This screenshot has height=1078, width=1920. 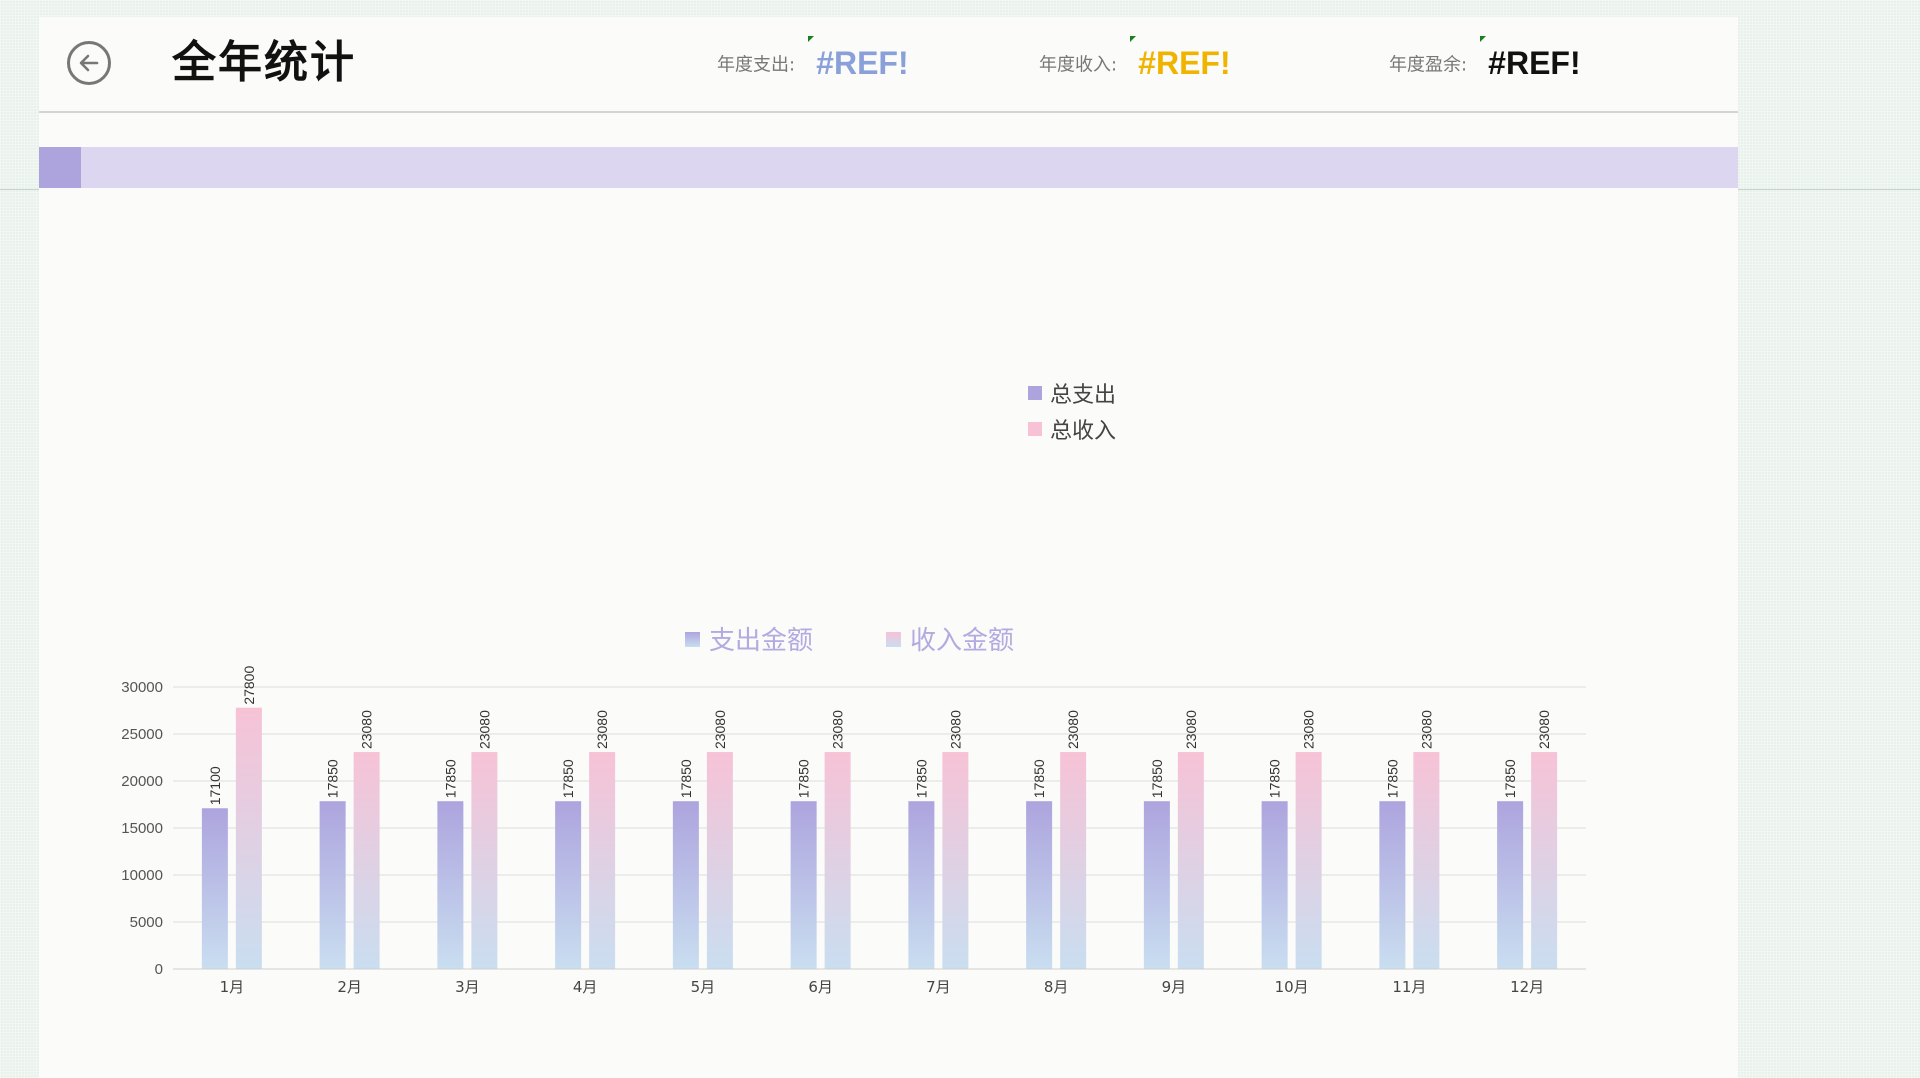 I want to click on y-tick-label: 25000, so click(x=142, y=734).